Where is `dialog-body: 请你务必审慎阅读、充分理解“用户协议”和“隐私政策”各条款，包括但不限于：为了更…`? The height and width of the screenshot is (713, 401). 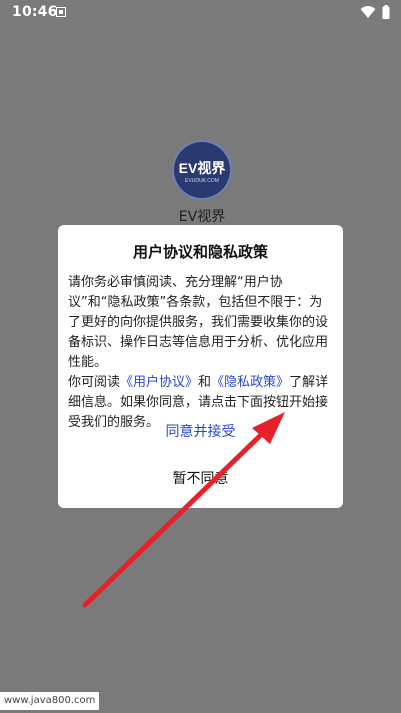 dialog-body: 请你务必审慎阅读、充分理解“用户协议”和“隐私政策”各条款，包括但不限于：为了更… is located at coordinates (201, 353).